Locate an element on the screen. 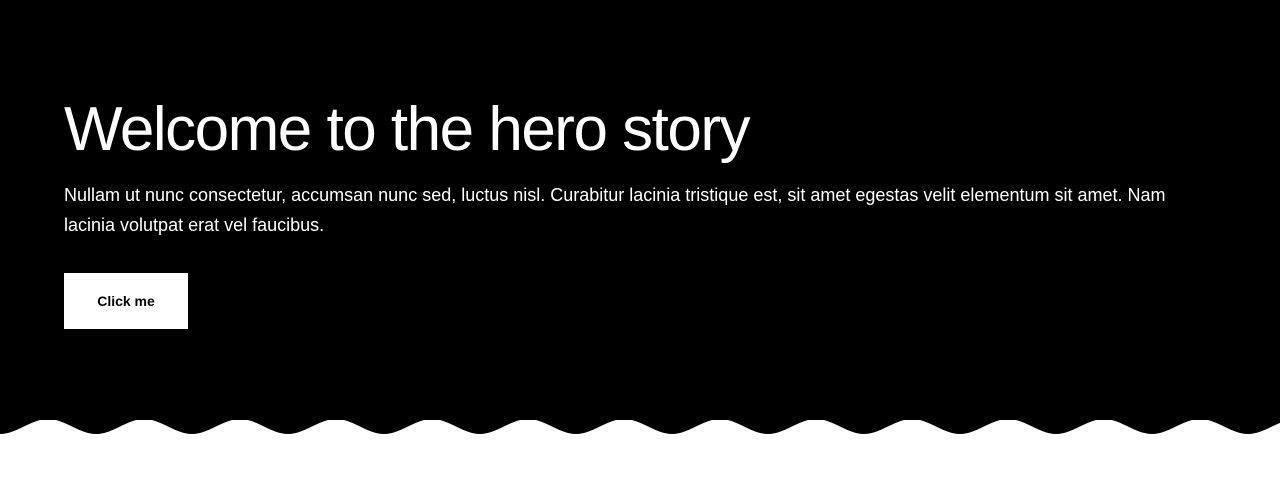 The height and width of the screenshot is (480, 1280). wave-divider is located at coordinates (640, 426).